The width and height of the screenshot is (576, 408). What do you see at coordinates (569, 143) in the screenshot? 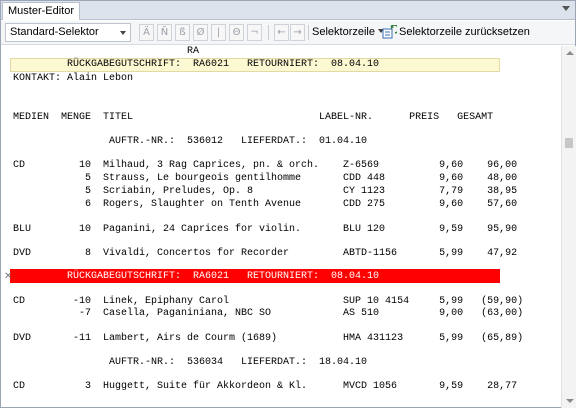
I see `scroll-thumb` at bounding box center [569, 143].